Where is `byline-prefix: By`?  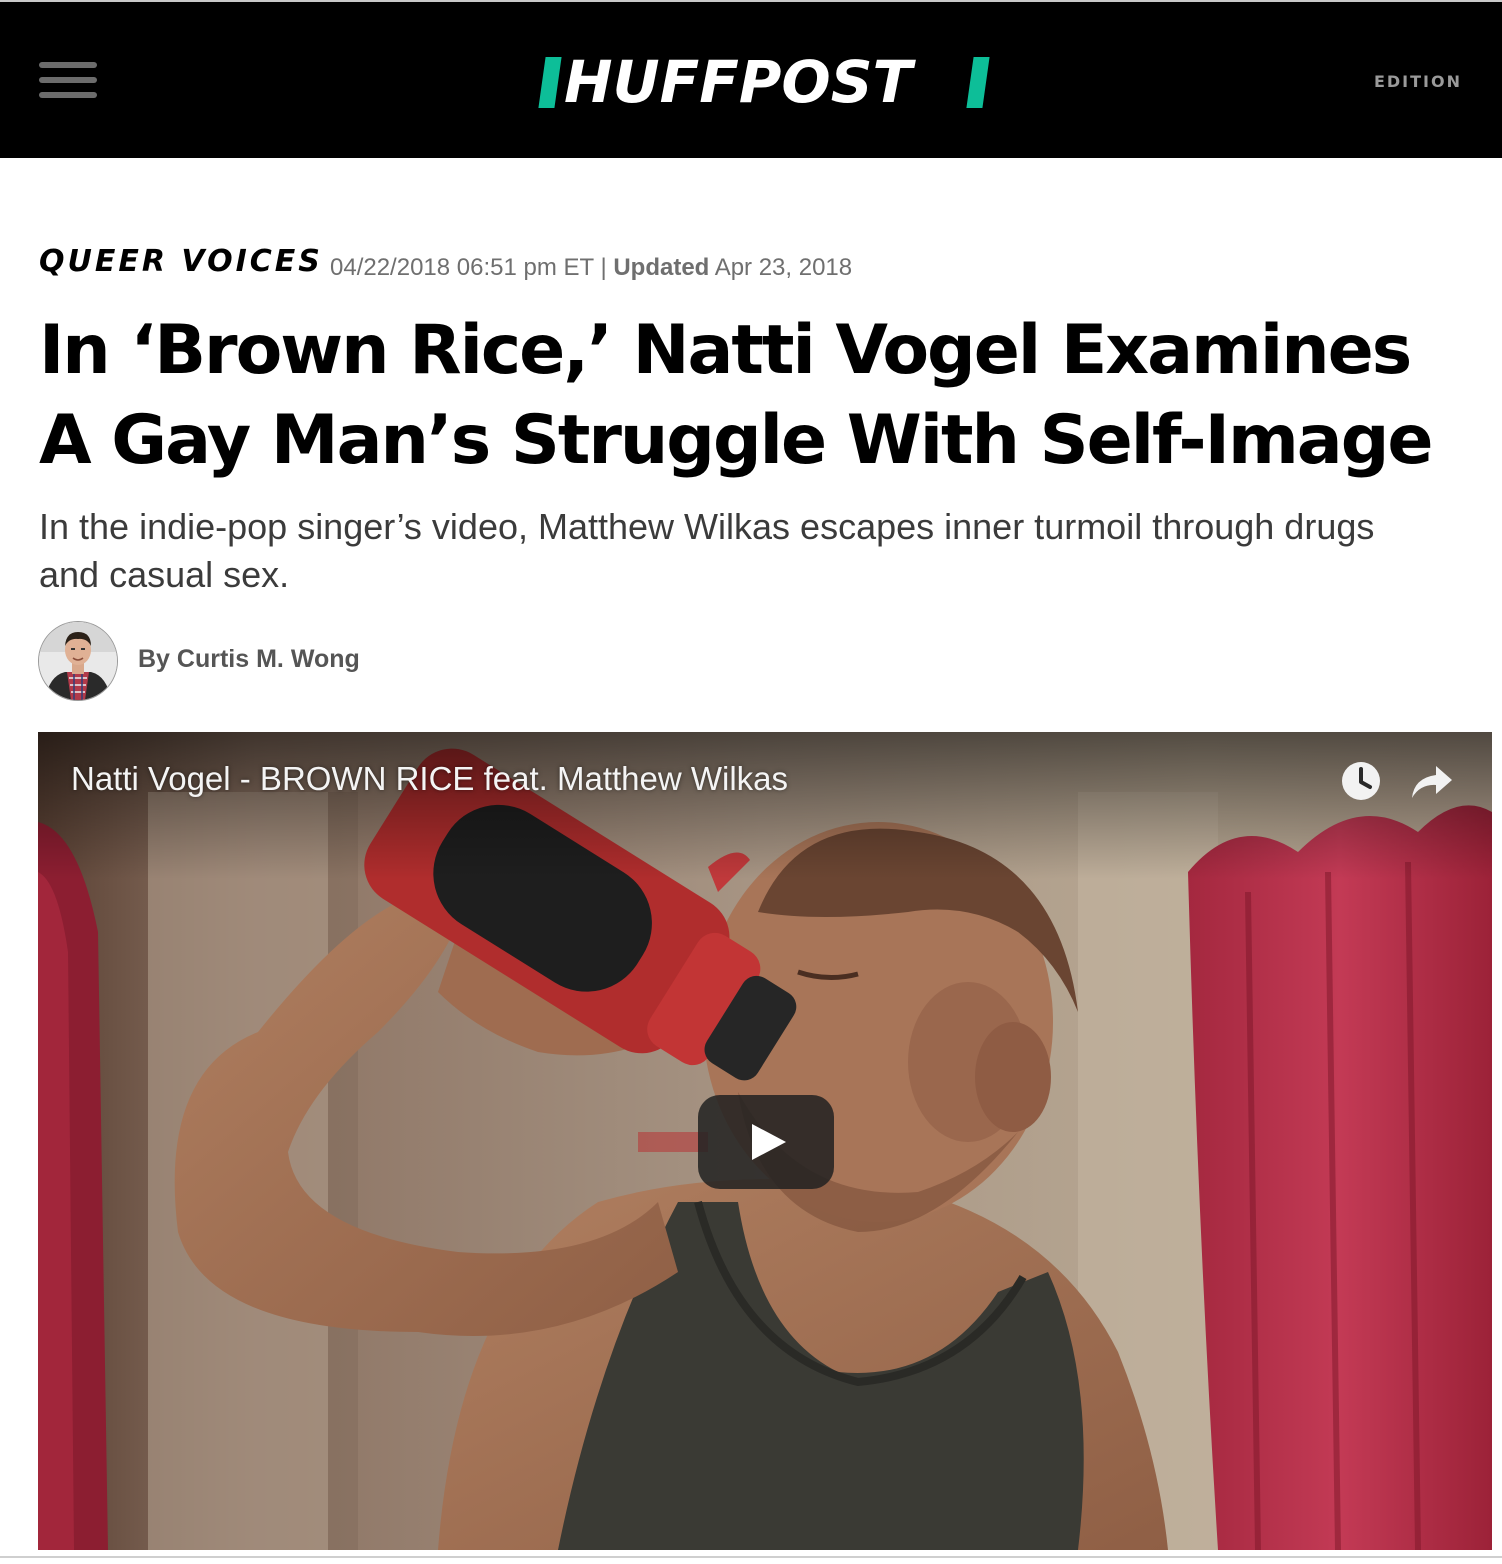
byline-prefix: By is located at coordinates (154, 659).